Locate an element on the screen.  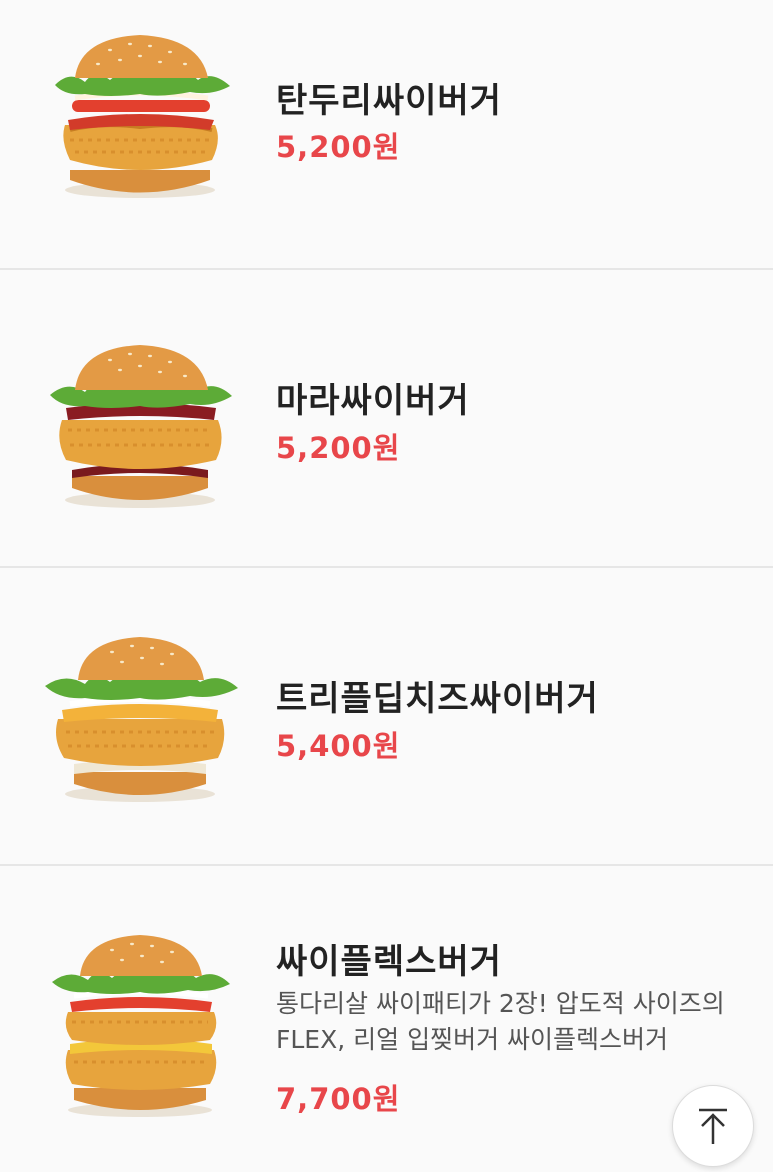
menu-item-price: 5,400원 is located at coordinates (338, 746).